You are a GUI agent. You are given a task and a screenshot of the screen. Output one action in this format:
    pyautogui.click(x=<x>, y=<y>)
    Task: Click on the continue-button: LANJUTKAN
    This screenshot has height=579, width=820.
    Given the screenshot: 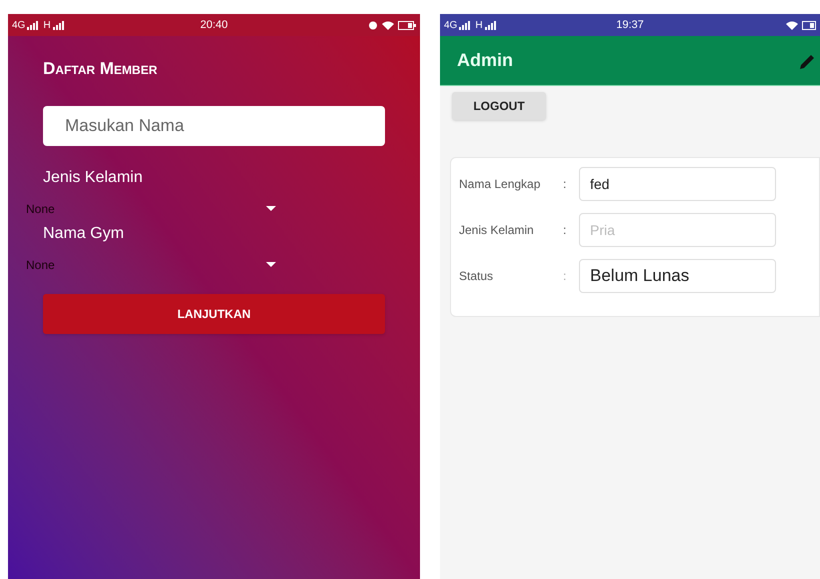 What is the action you would take?
    pyautogui.click(x=214, y=314)
    